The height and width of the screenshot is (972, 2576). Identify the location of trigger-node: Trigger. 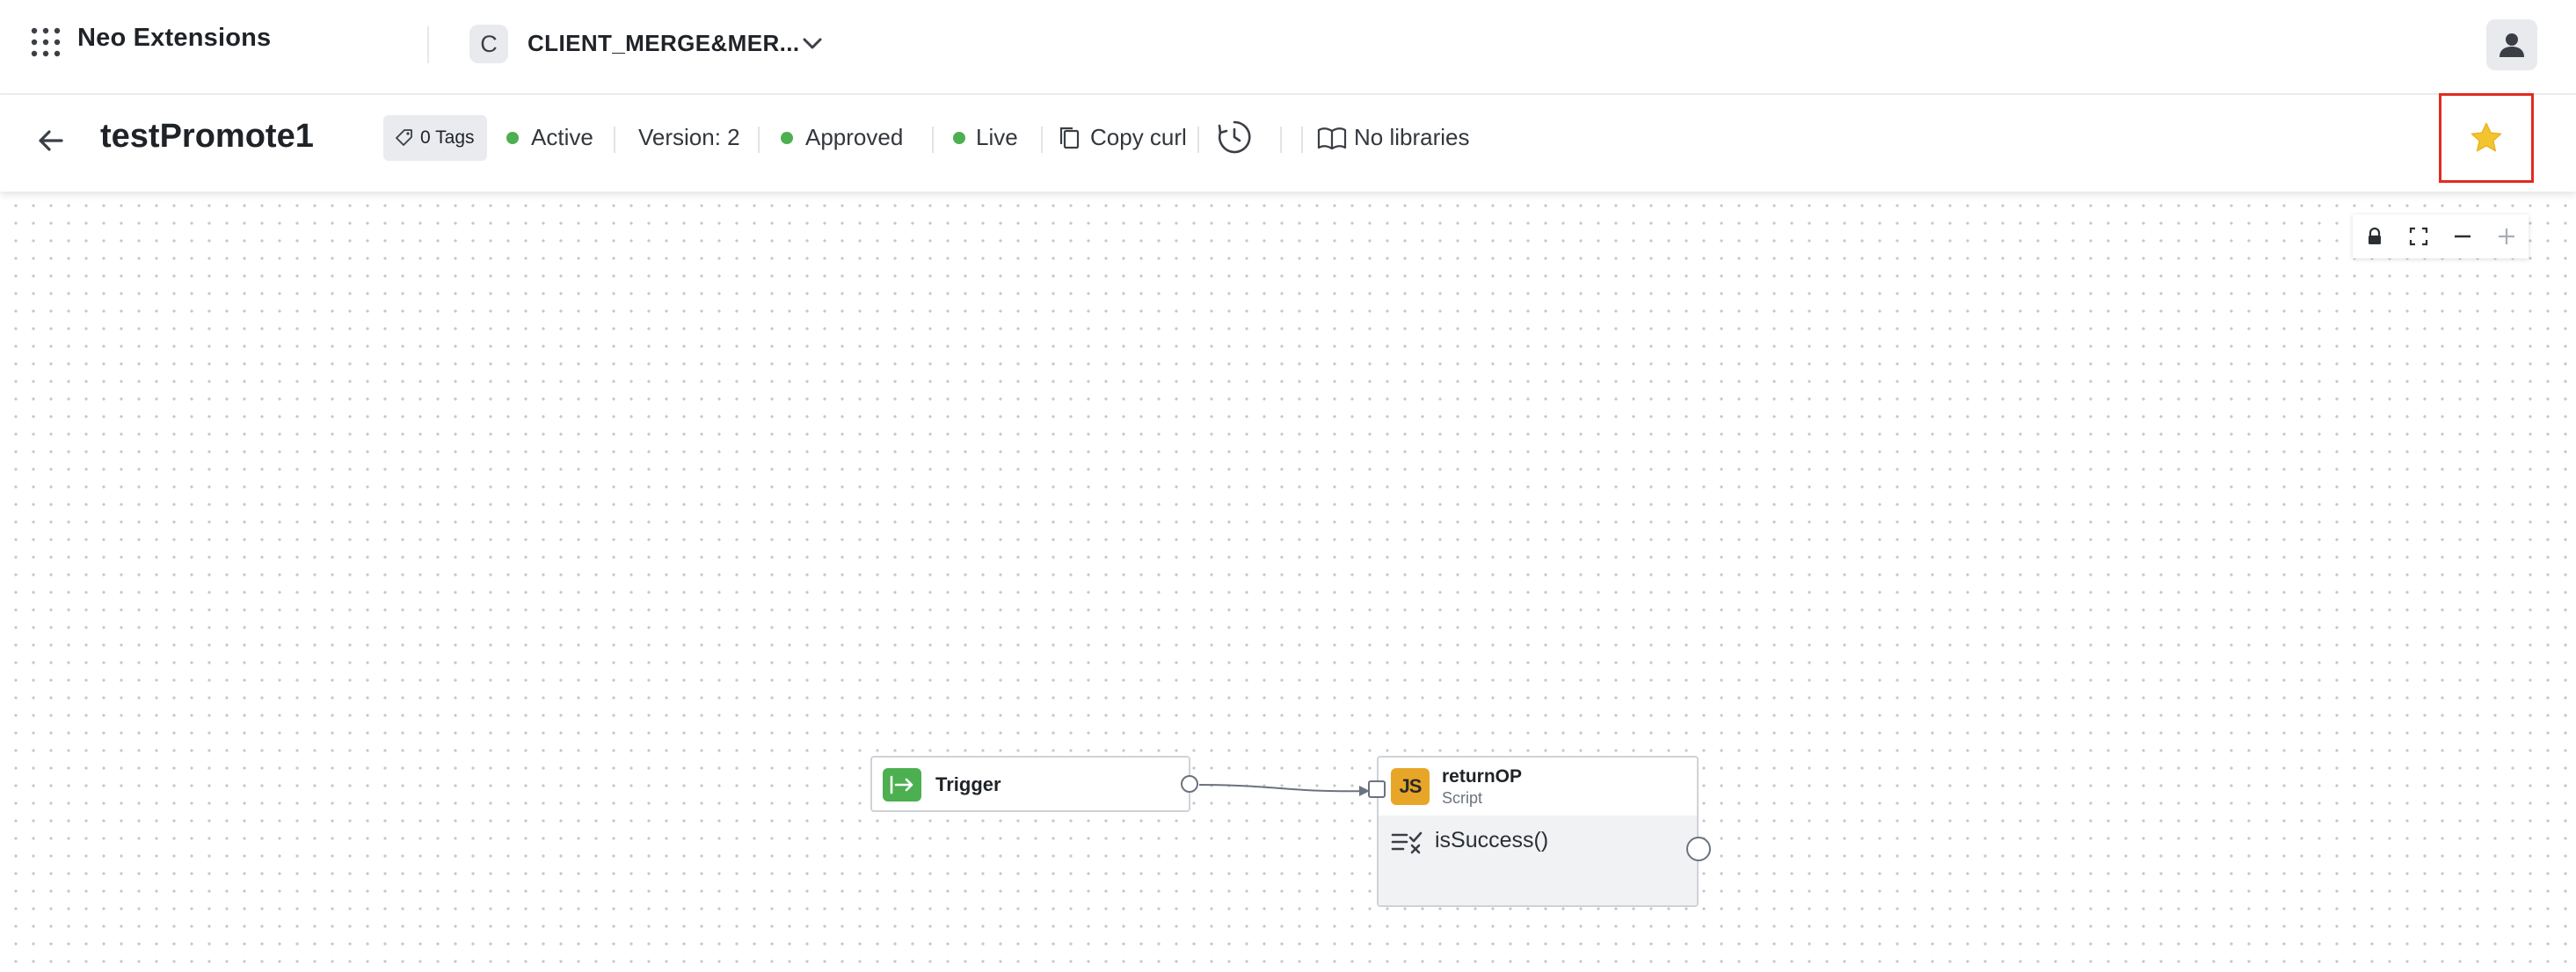
(1030, 784).